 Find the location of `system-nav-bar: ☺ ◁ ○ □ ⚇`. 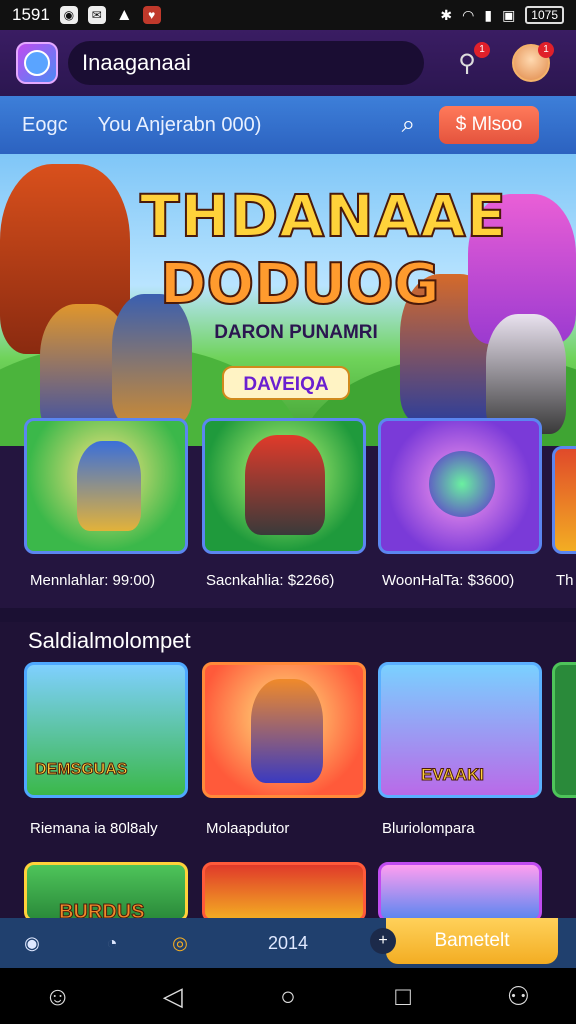

system-nav-bar: ☺ ◁ ○ □ ⚇ is located at coordinates (288, 996).